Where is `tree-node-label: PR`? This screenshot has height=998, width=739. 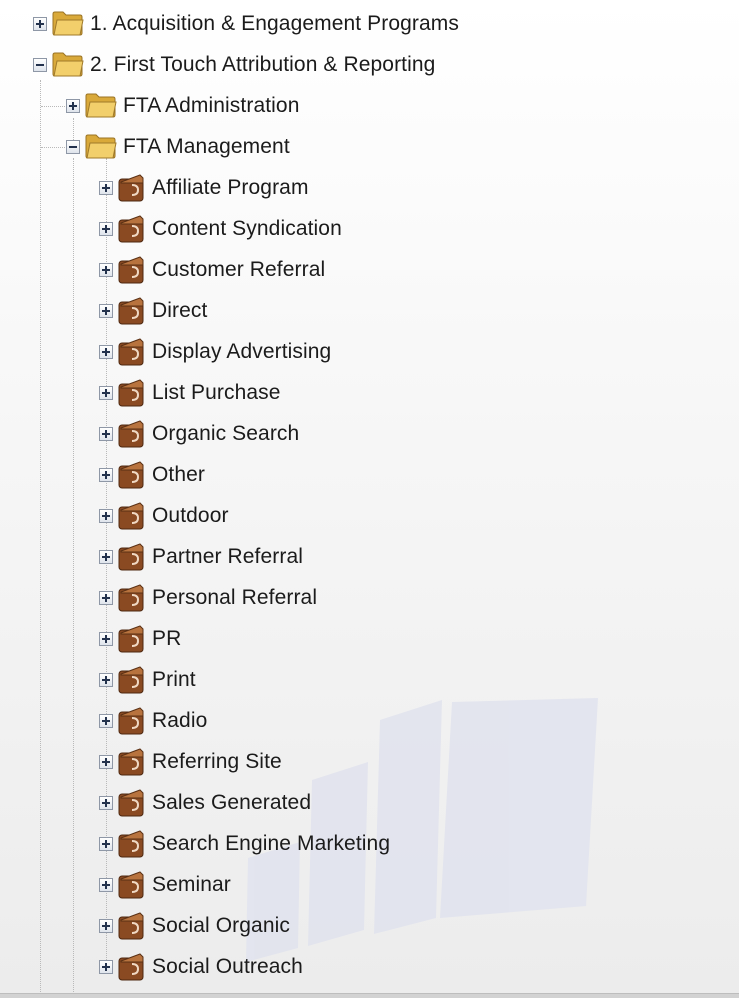
tree-node-label: PR is located at coordinates (167, 638).